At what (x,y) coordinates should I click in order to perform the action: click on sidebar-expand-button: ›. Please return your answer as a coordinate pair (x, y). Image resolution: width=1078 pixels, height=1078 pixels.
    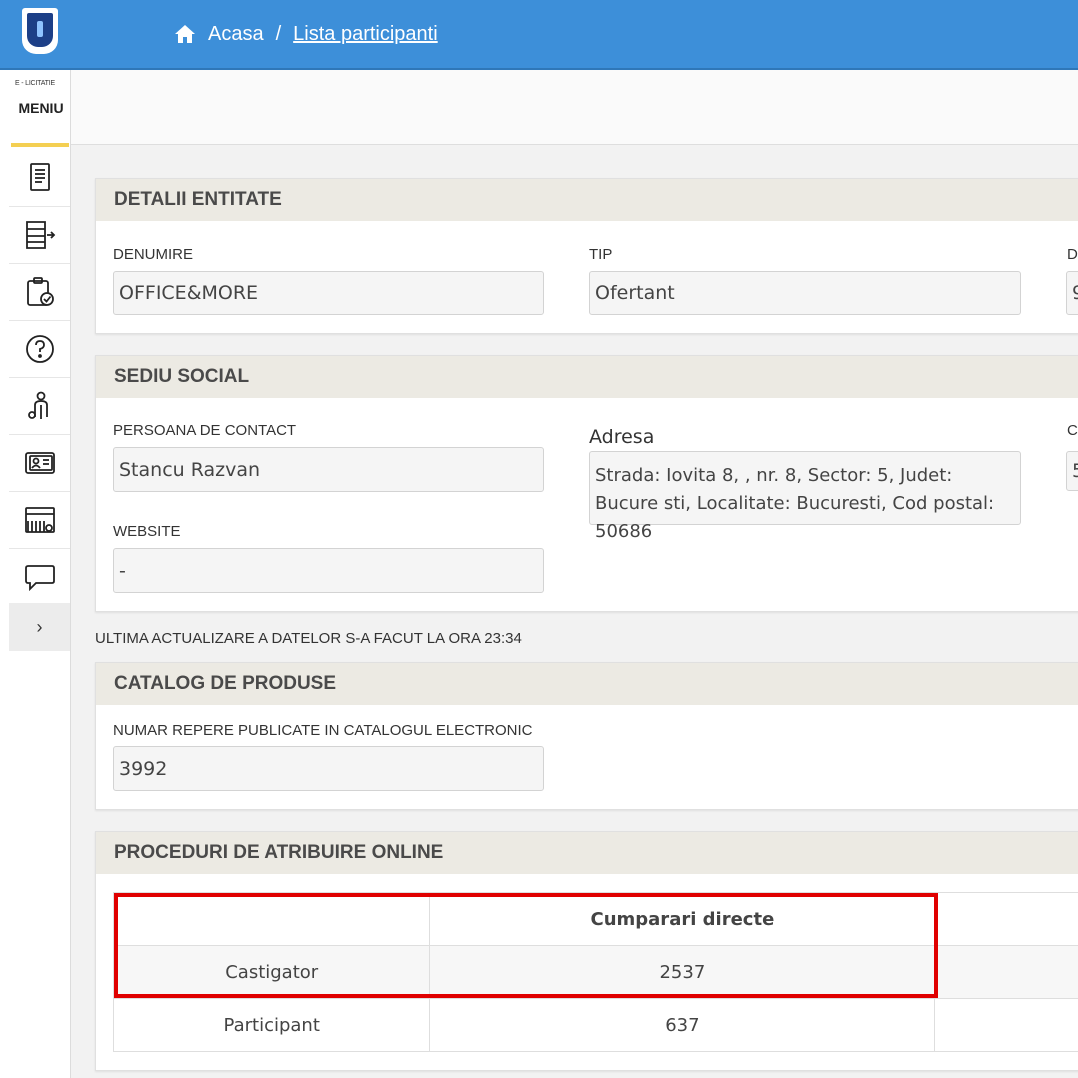
    Looking at the image, I should click on (39, 627).